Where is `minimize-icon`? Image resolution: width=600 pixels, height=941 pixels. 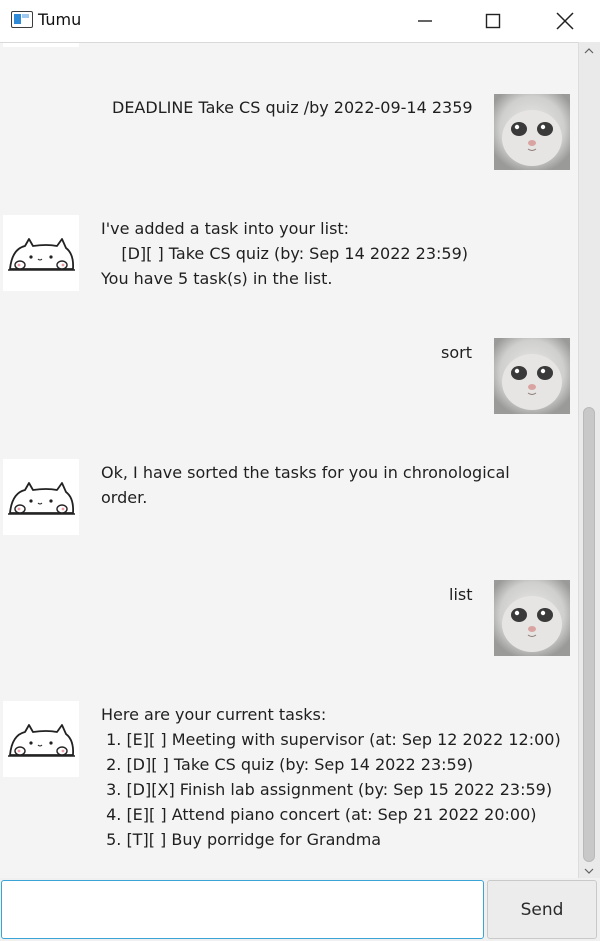 minimize-icon is located at coordinates (425, 21).